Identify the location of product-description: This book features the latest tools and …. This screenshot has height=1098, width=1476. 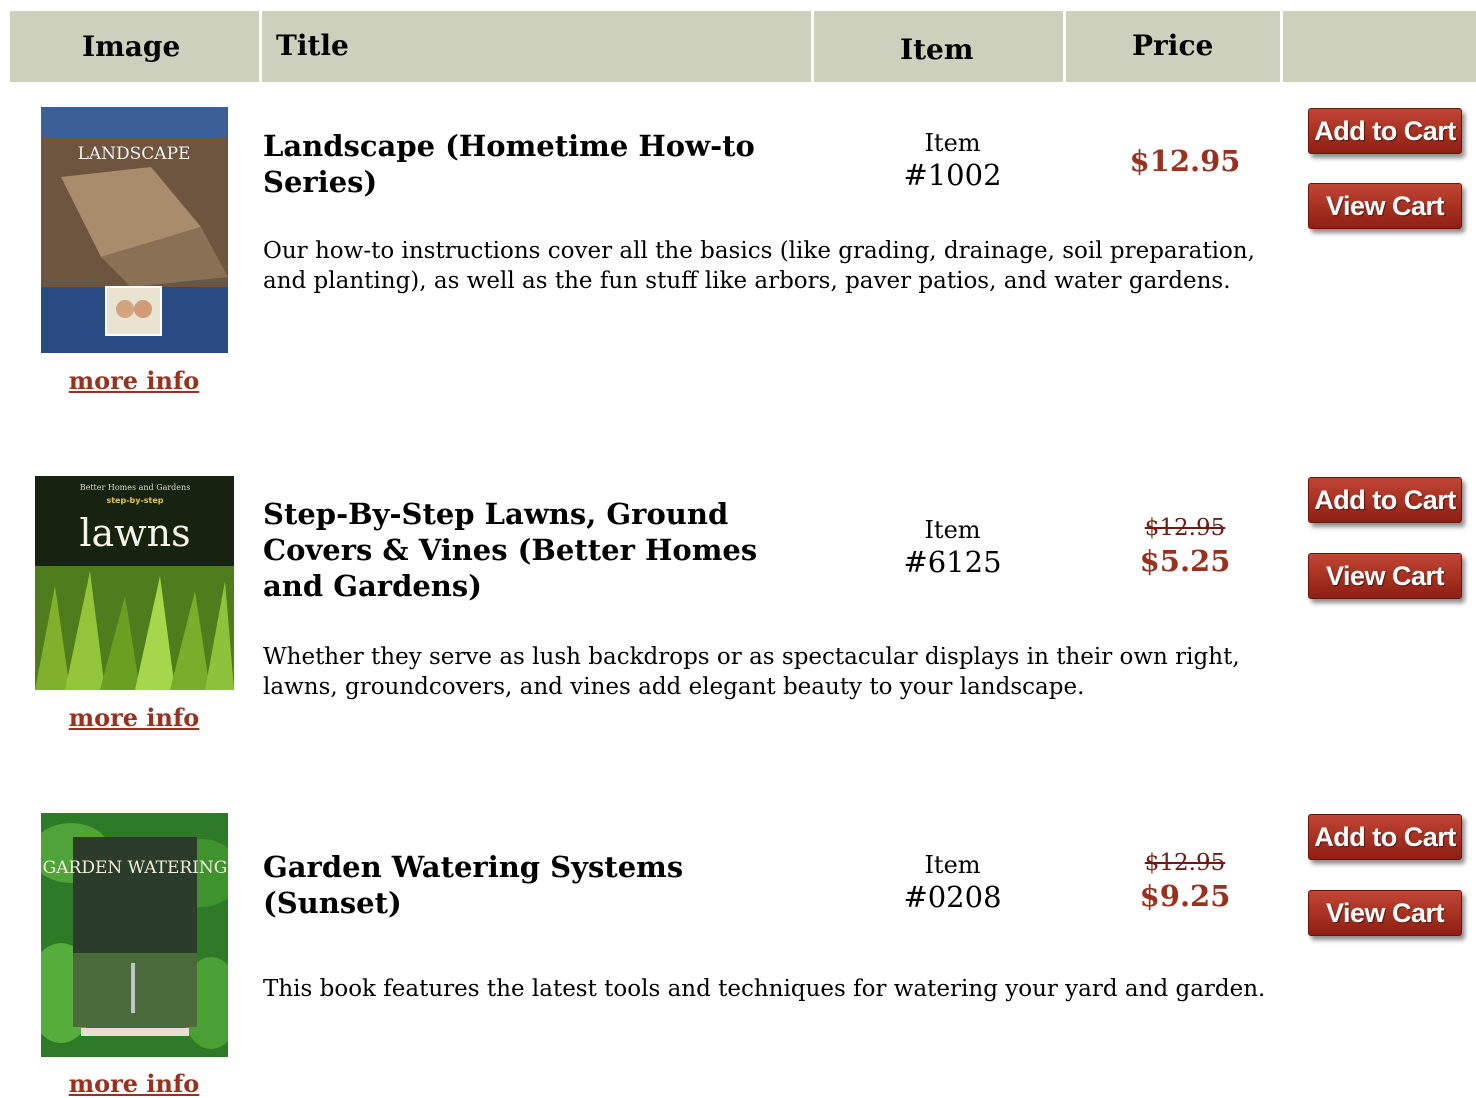
(764, 989).